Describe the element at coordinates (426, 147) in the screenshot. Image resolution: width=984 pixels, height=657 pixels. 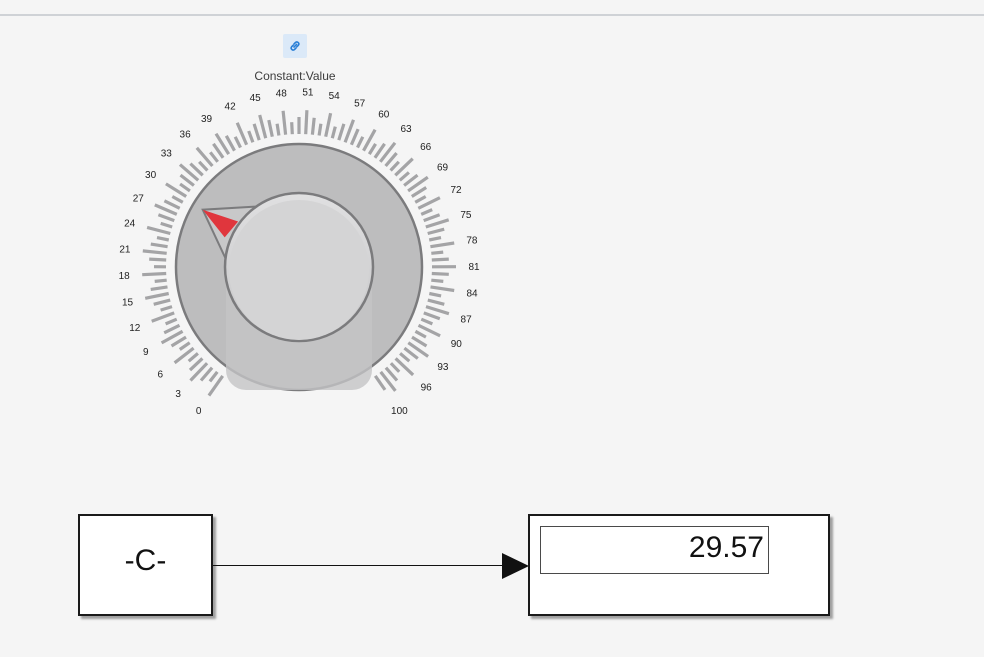
I see `dial-tick-label: 66` at that location.